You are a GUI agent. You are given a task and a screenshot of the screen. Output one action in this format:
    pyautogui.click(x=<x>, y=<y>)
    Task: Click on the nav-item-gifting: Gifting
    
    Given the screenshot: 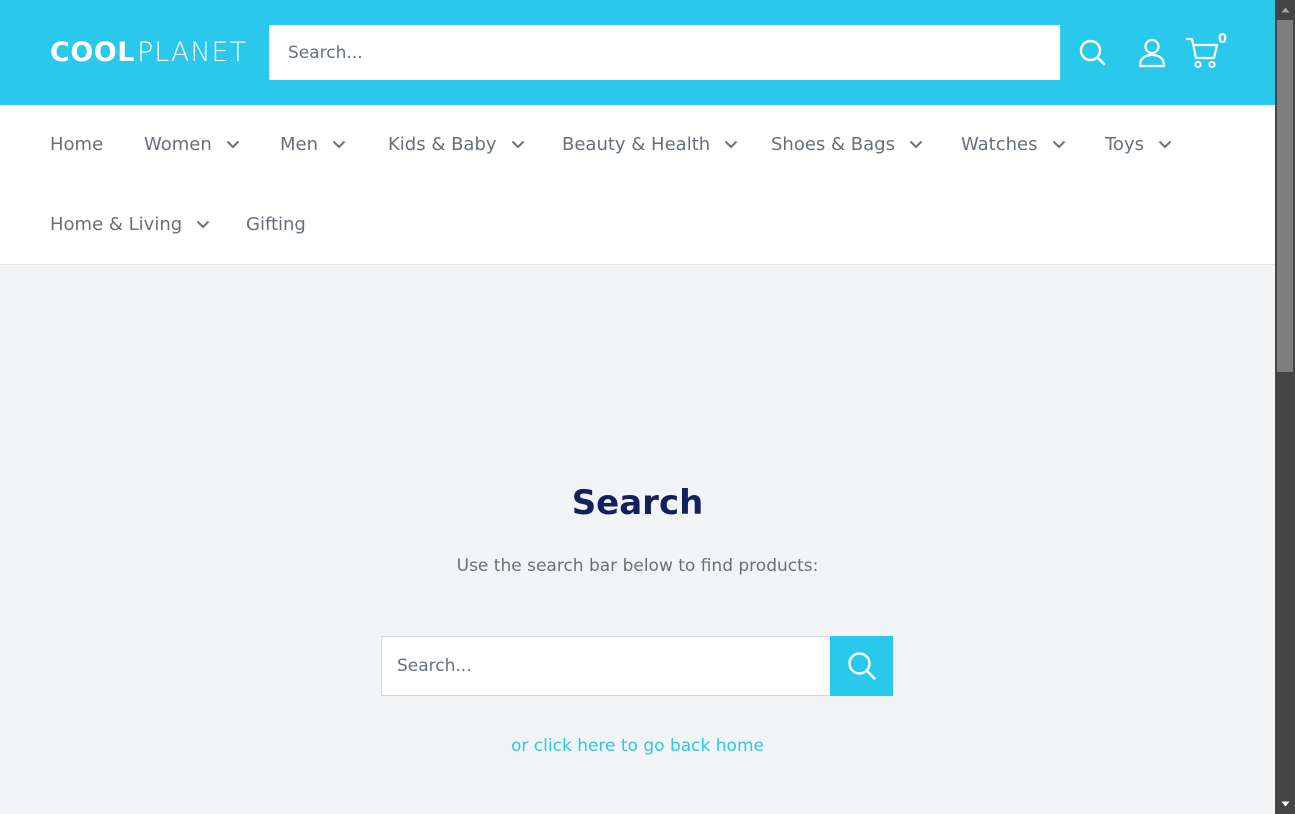 What is the action you would take?
    pyautogui.click(x=276, y=224)
    